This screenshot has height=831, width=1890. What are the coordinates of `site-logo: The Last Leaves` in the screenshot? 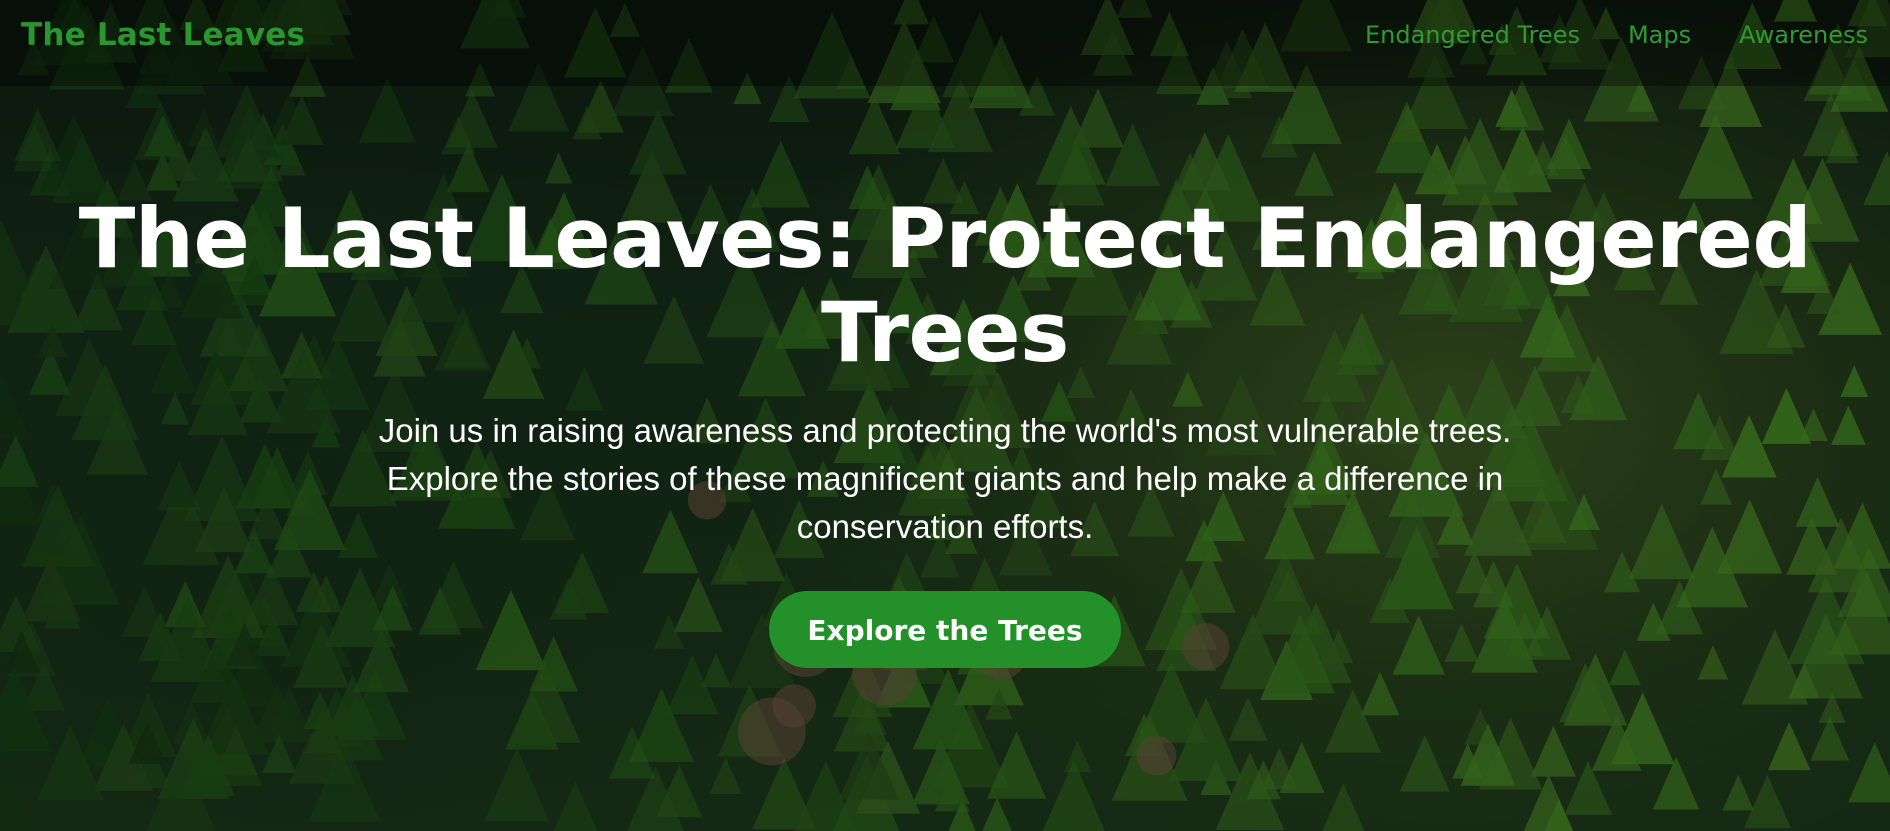 It's located at (163, 35).